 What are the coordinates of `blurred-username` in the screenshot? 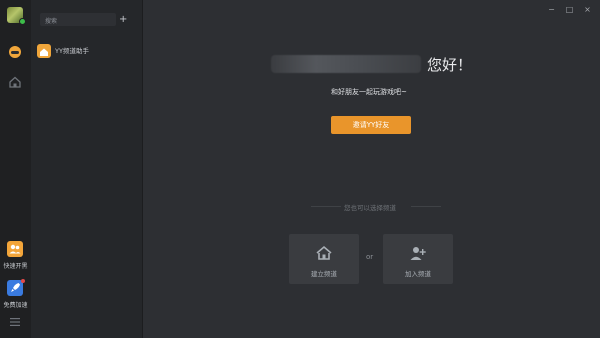 It's located at (346, 64).